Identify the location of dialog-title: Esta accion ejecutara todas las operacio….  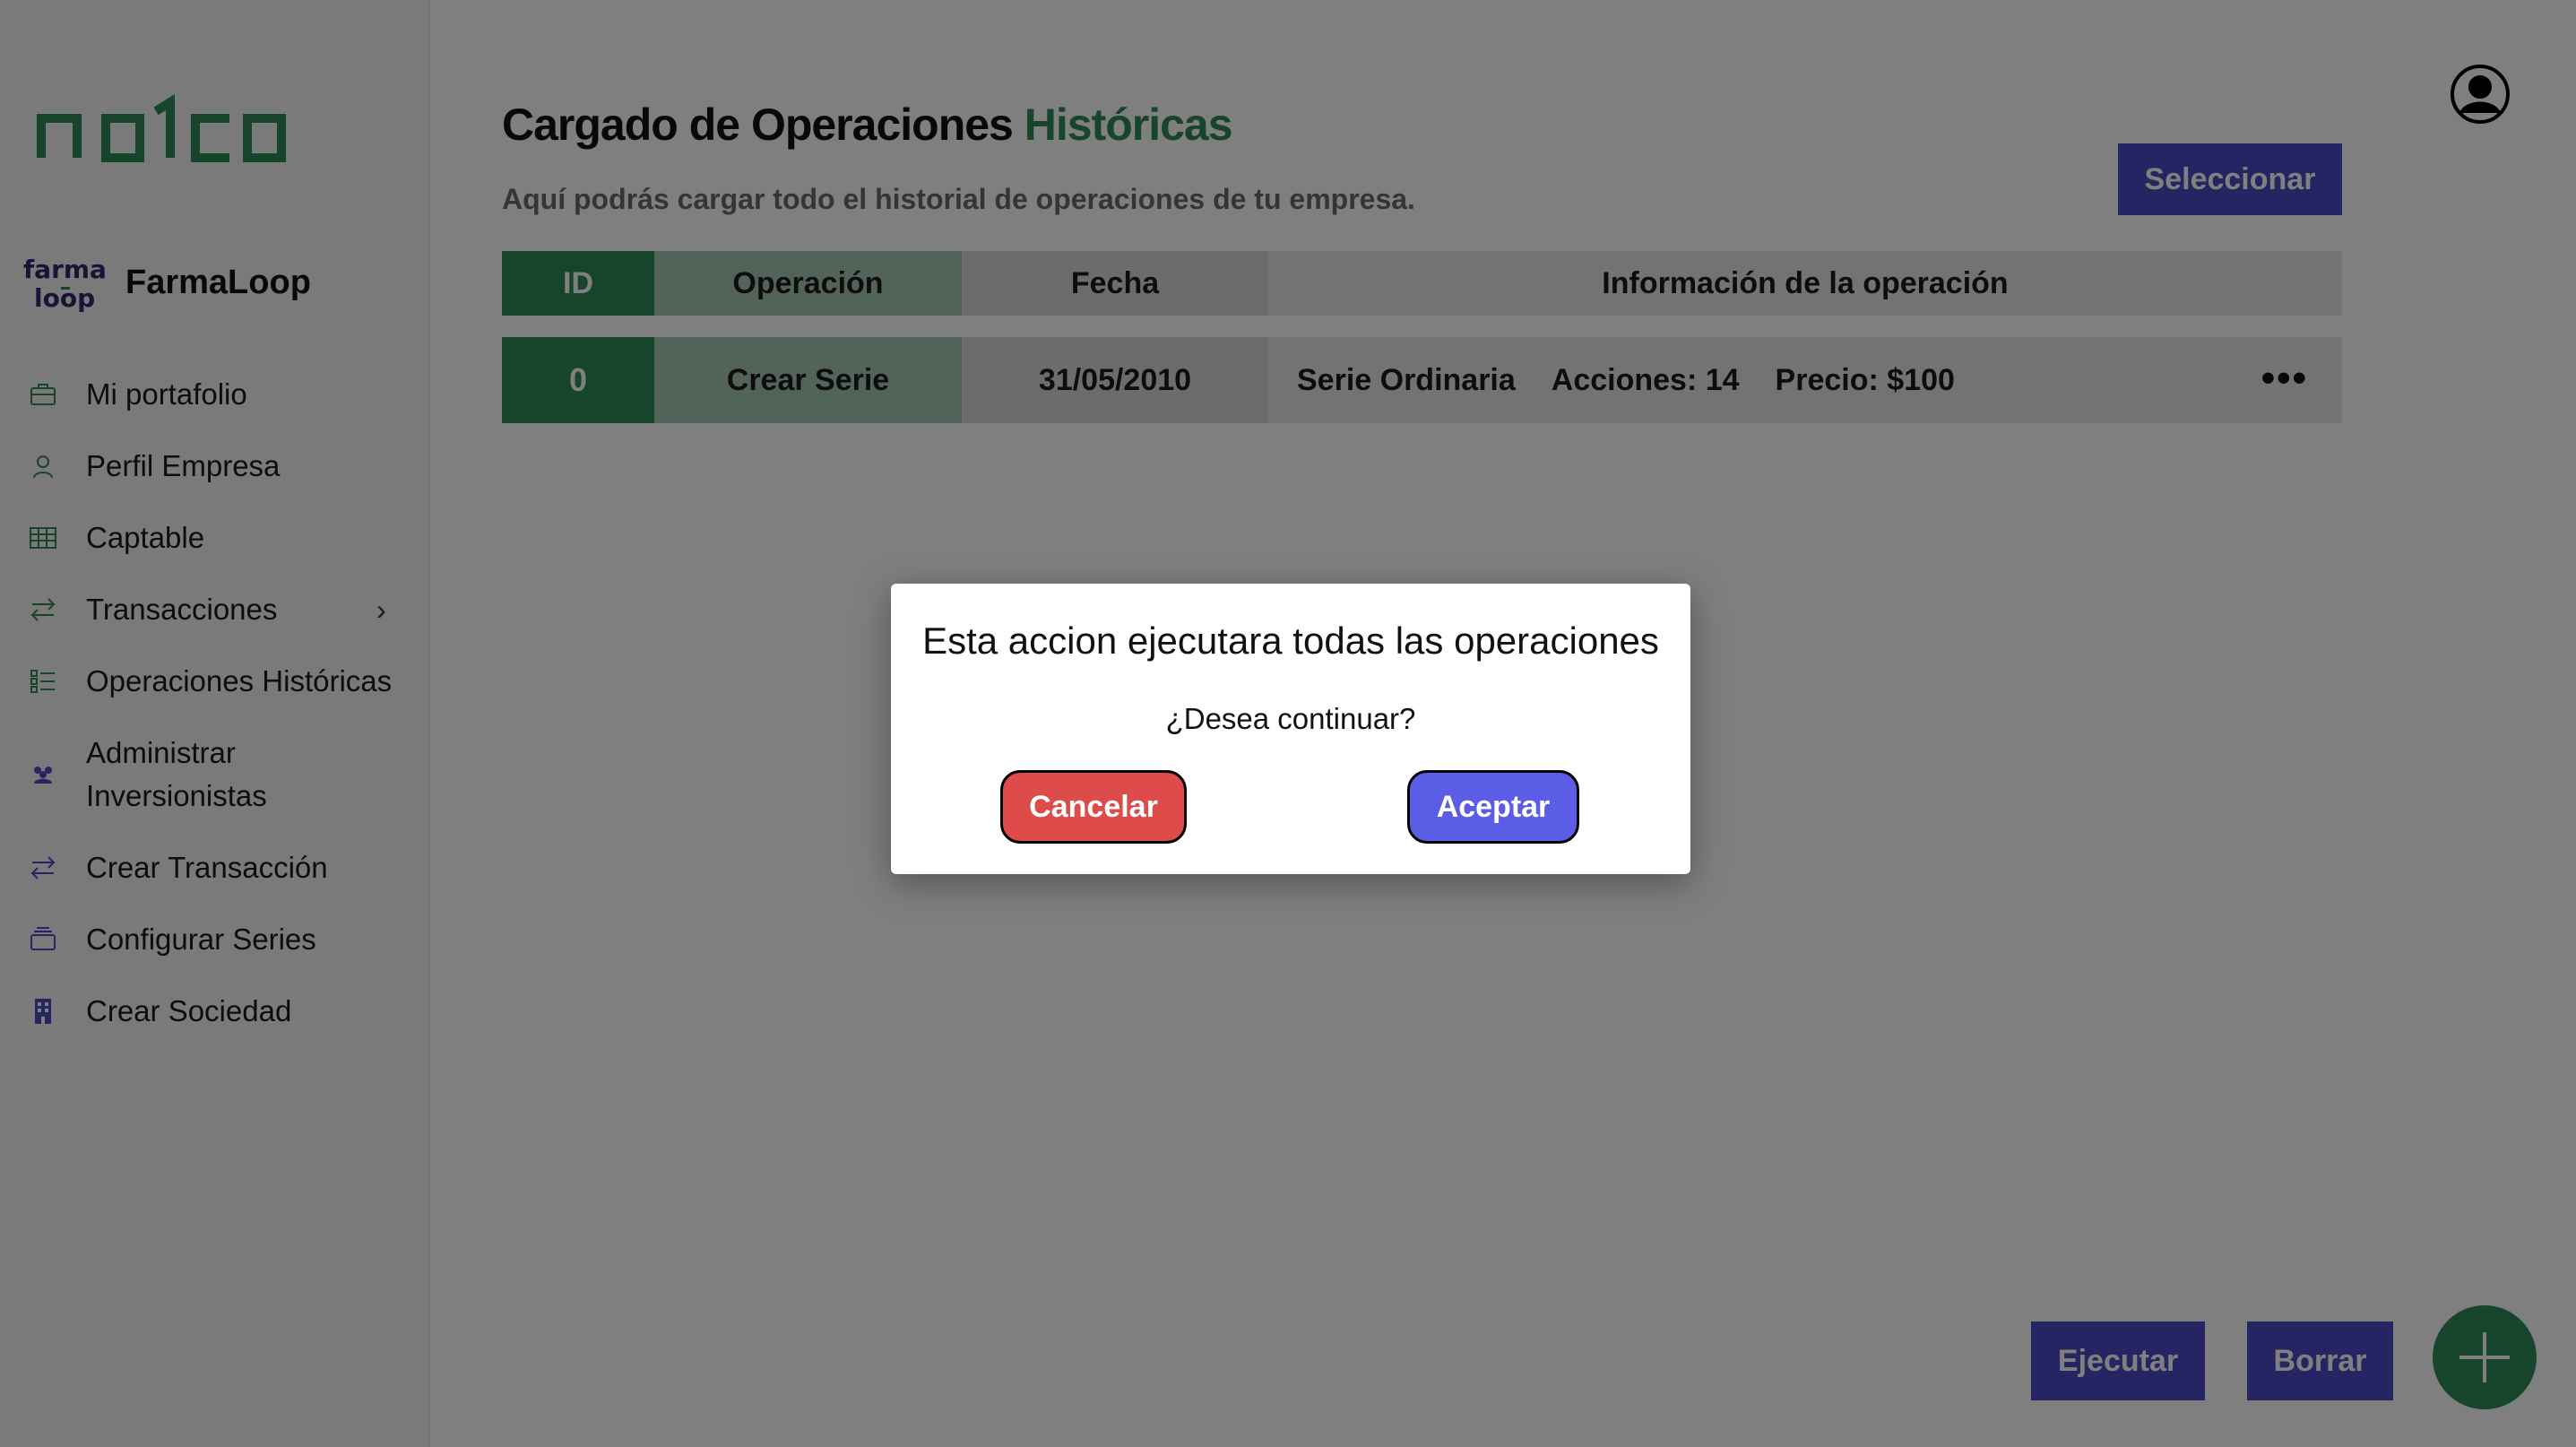
(1290, 641).